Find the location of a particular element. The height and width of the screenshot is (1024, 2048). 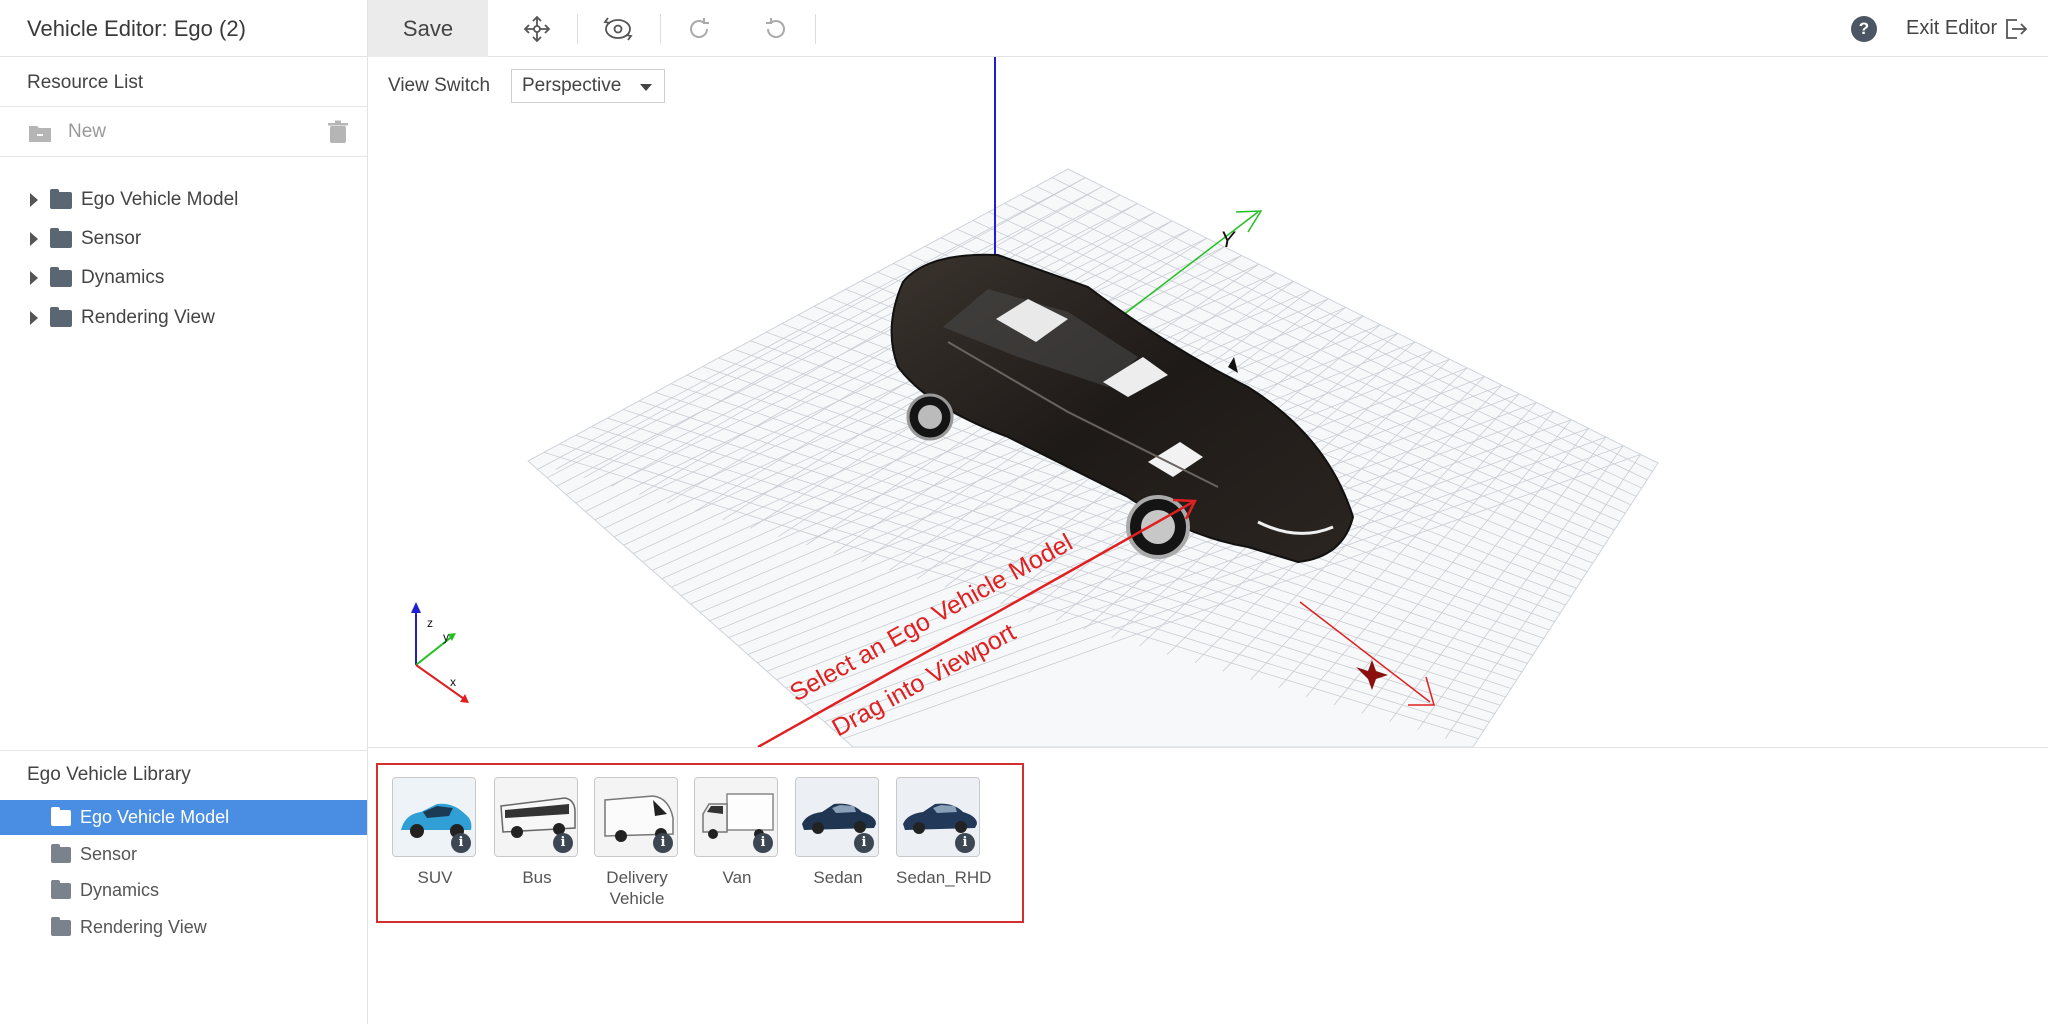

resource-item-label: Sensor is located at coordinates (111, 238).